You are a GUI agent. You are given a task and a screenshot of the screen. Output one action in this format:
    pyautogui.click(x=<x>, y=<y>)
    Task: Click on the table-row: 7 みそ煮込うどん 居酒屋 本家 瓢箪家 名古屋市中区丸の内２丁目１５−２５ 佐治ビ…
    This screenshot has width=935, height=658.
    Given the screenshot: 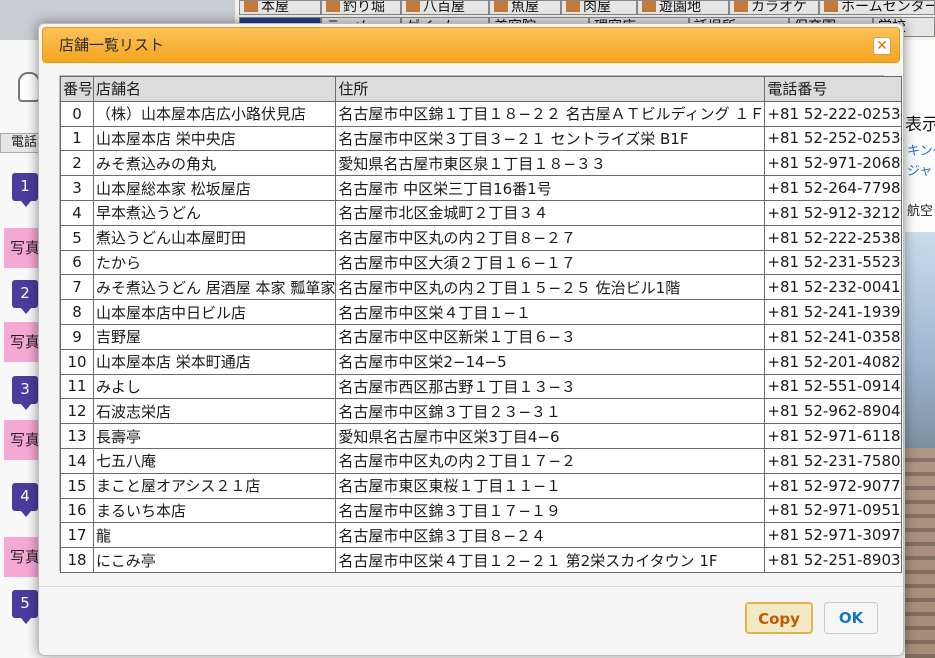 What is the action you would take?
    pyautogui.click(x=480, y=287)
    